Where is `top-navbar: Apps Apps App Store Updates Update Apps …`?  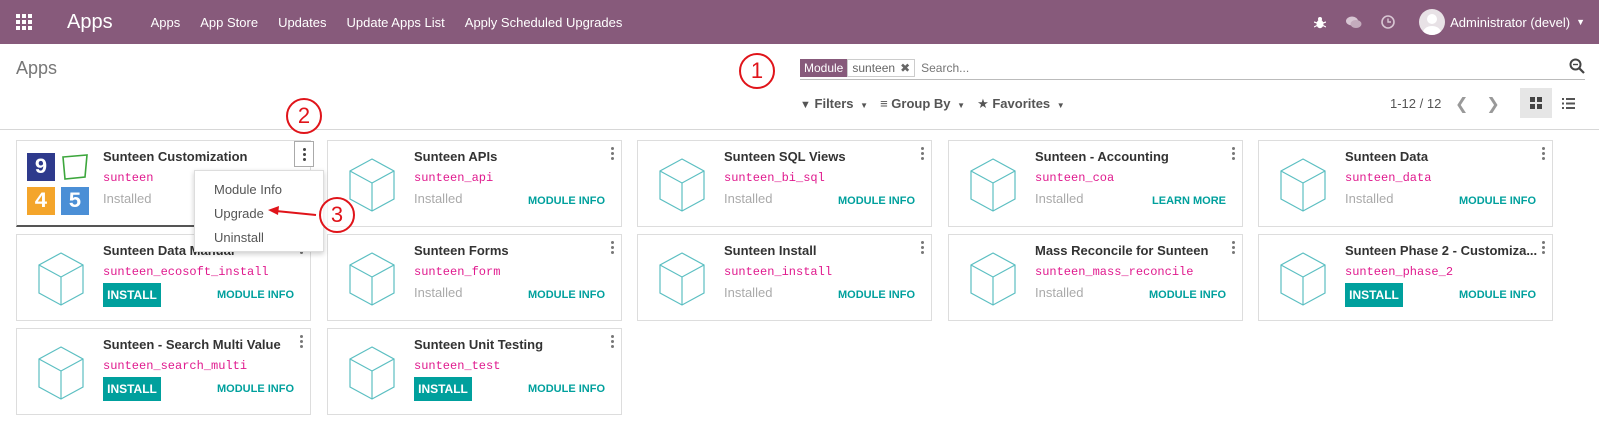
top-navbar: Apps Apps App Store Updates Update Apps … is located at coordinates (799, 22).